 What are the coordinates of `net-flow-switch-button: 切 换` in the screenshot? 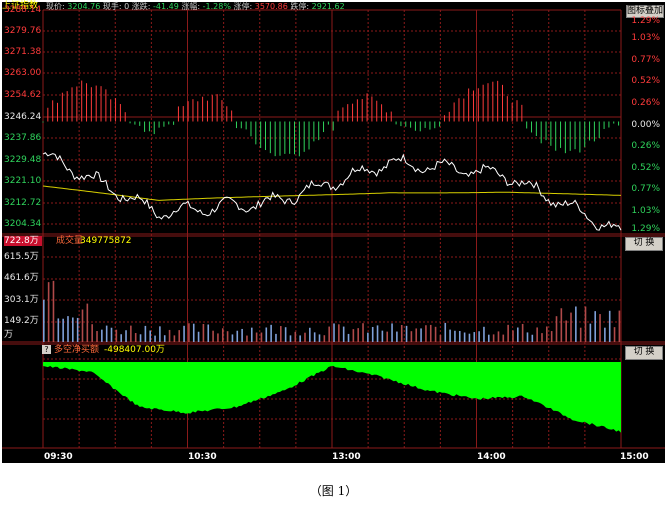 It's located at (644, 353).